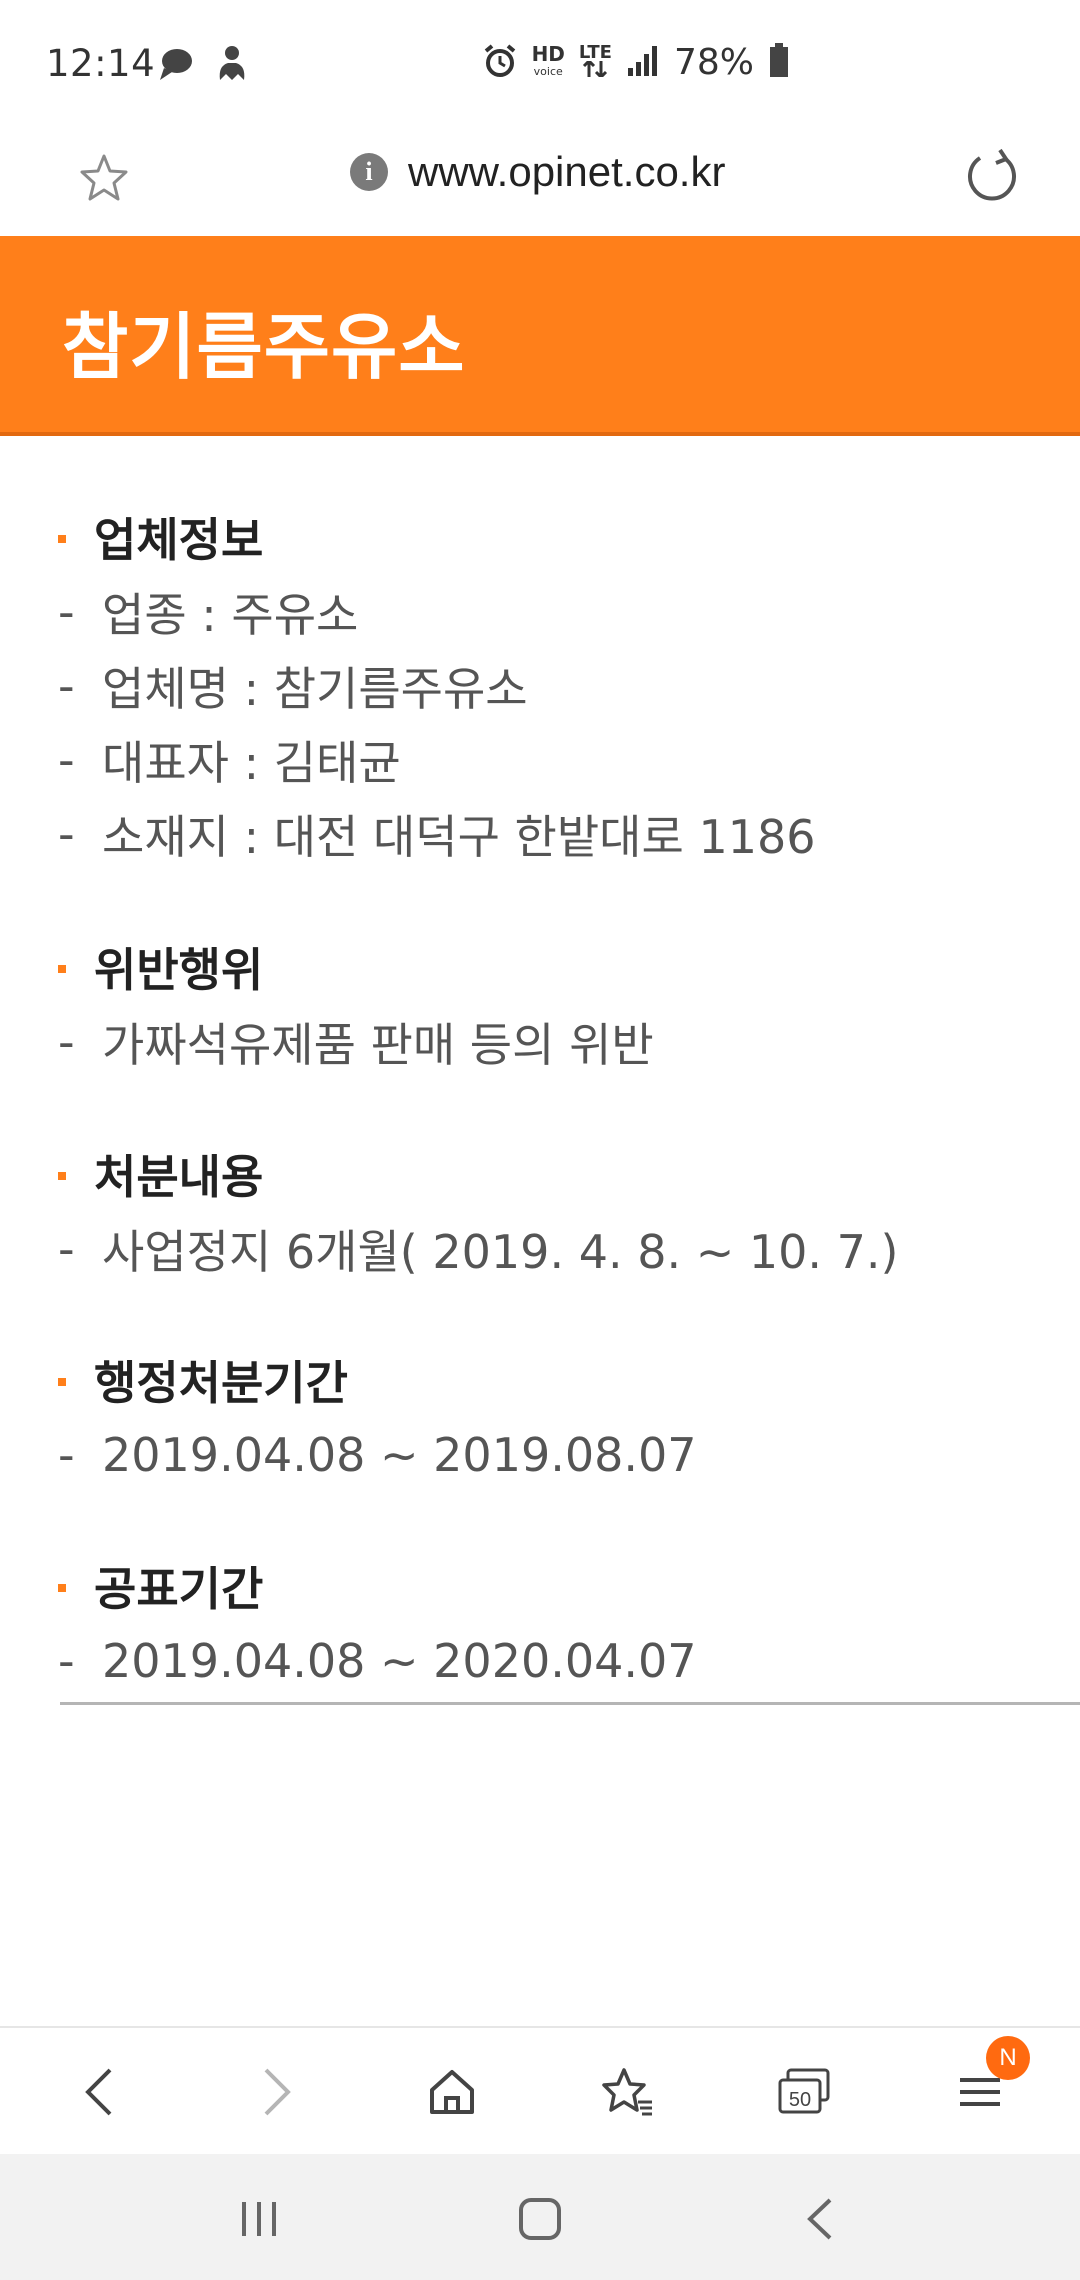 This screenshot has height=2280, width=1080. I want to click on chevron-left-icon, so click(98, 2092).